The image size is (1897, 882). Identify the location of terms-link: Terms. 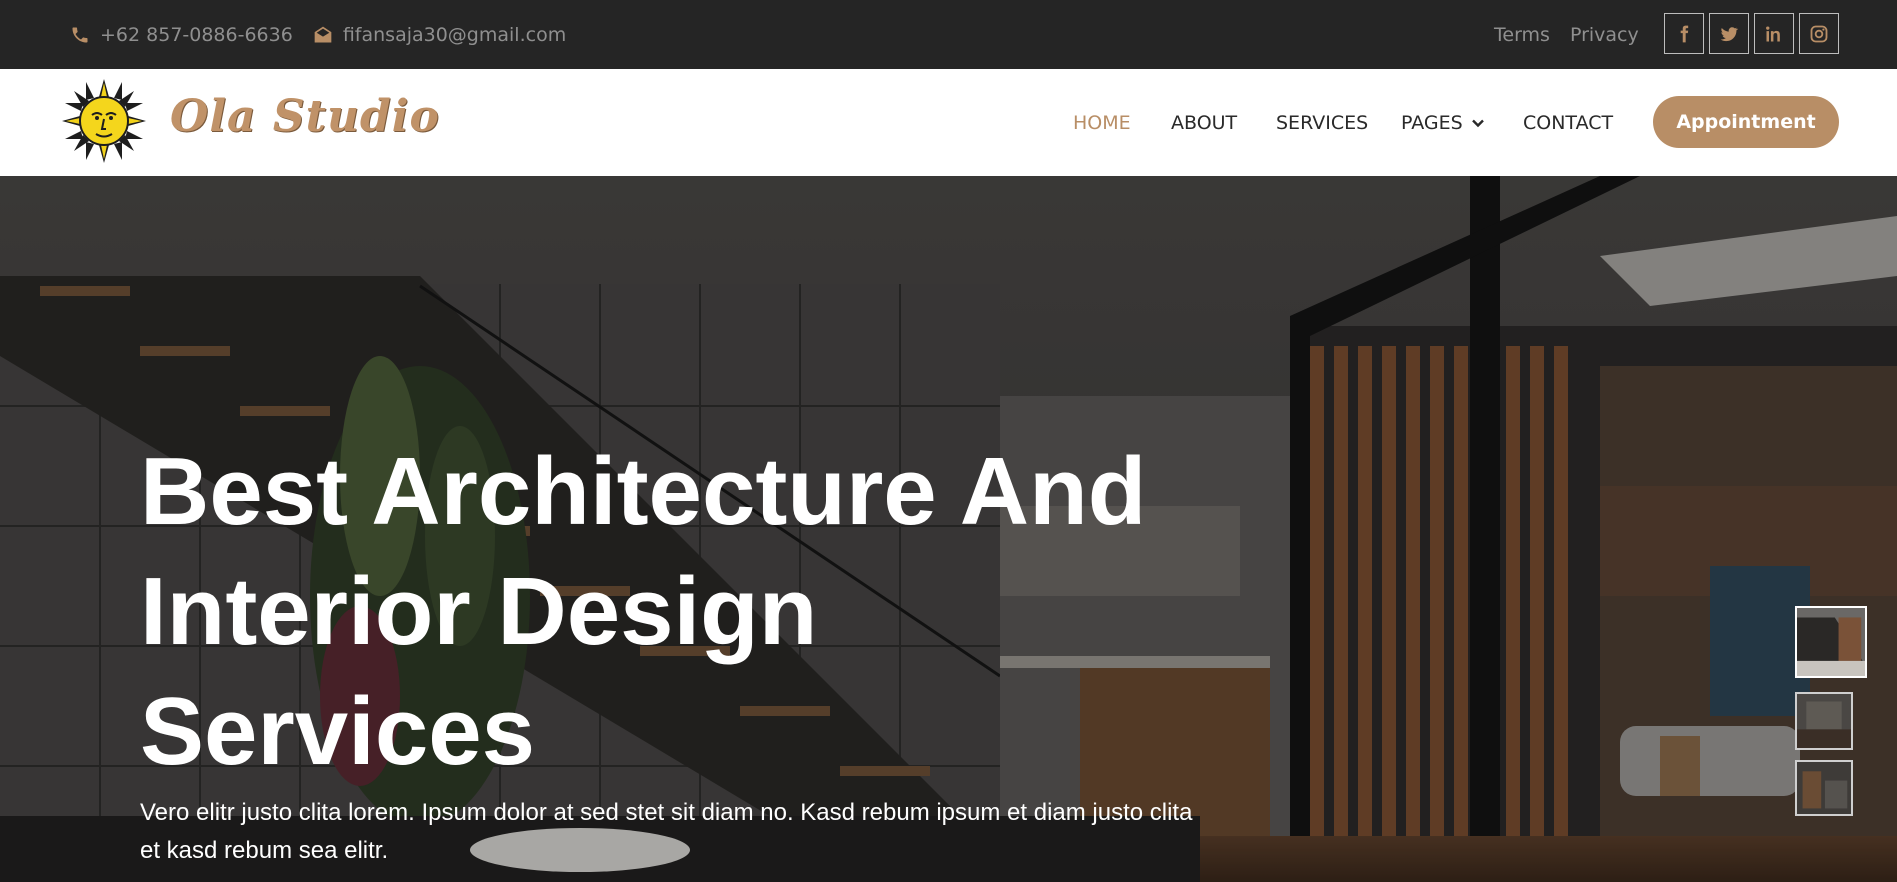
(1522, 35).